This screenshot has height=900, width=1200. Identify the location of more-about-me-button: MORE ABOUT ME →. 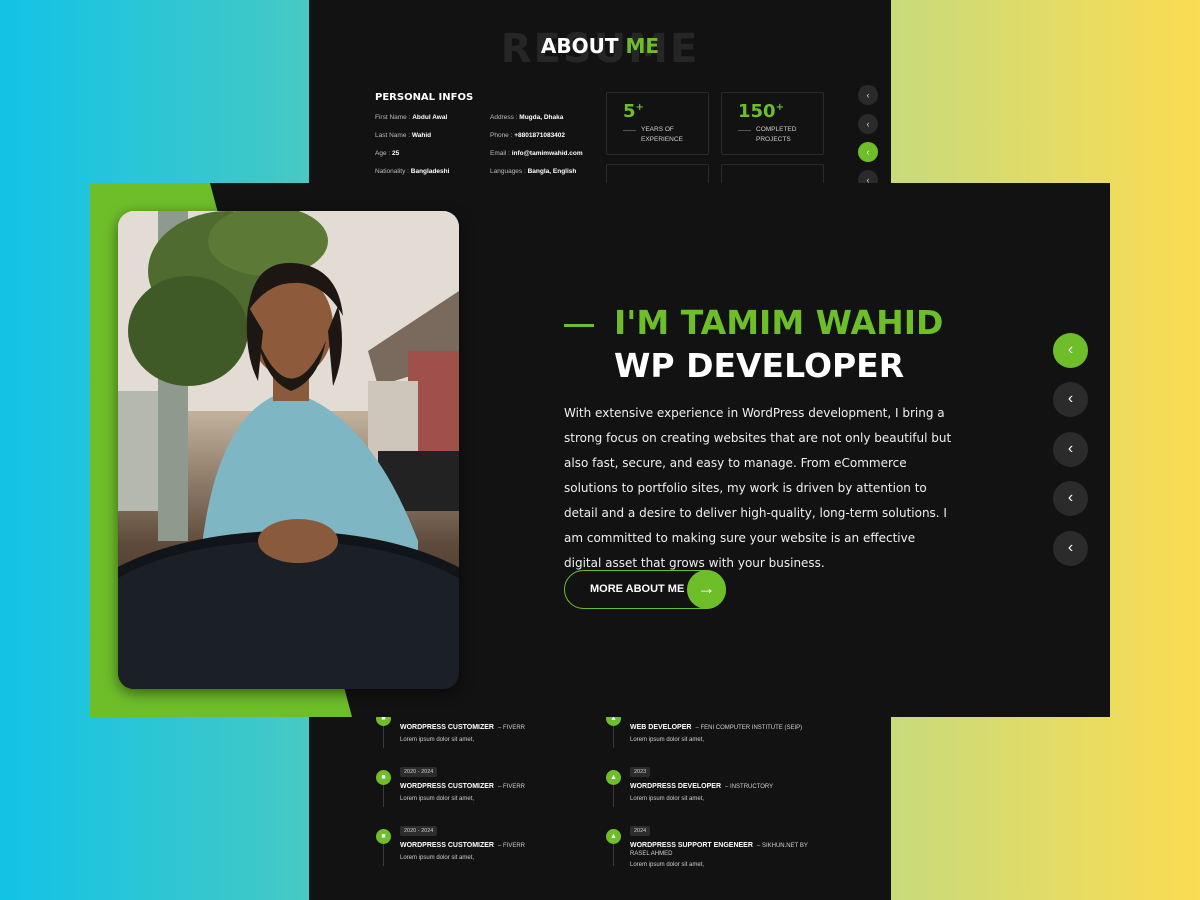
(645, 589).